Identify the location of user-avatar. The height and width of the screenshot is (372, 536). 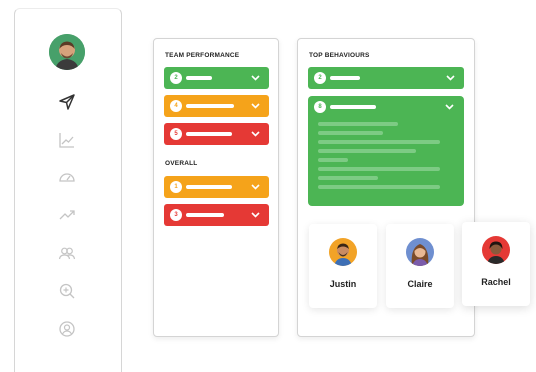
(67, 52).